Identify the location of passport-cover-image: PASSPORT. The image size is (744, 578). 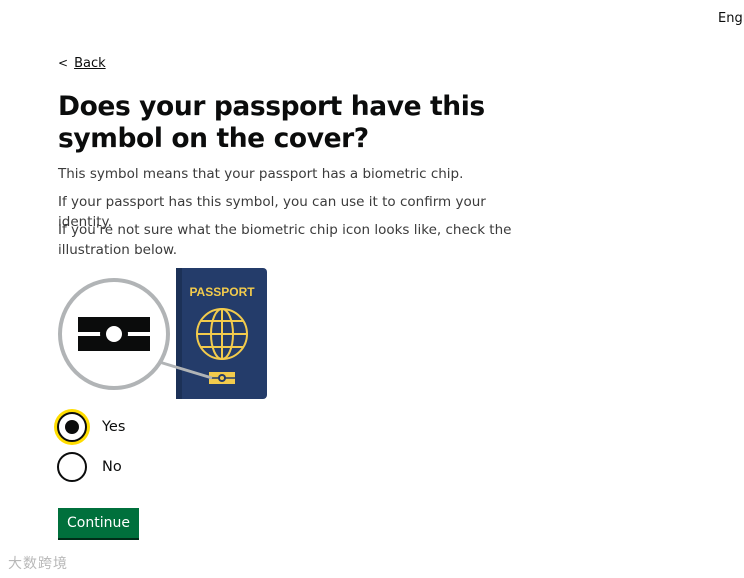
(221, 333).